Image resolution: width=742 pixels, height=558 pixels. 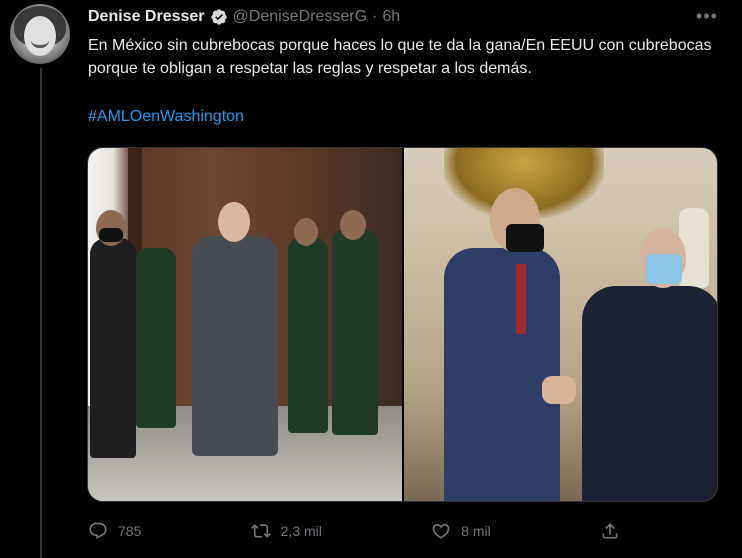 I want to click on comment-icon, so click(x=98, y=531).